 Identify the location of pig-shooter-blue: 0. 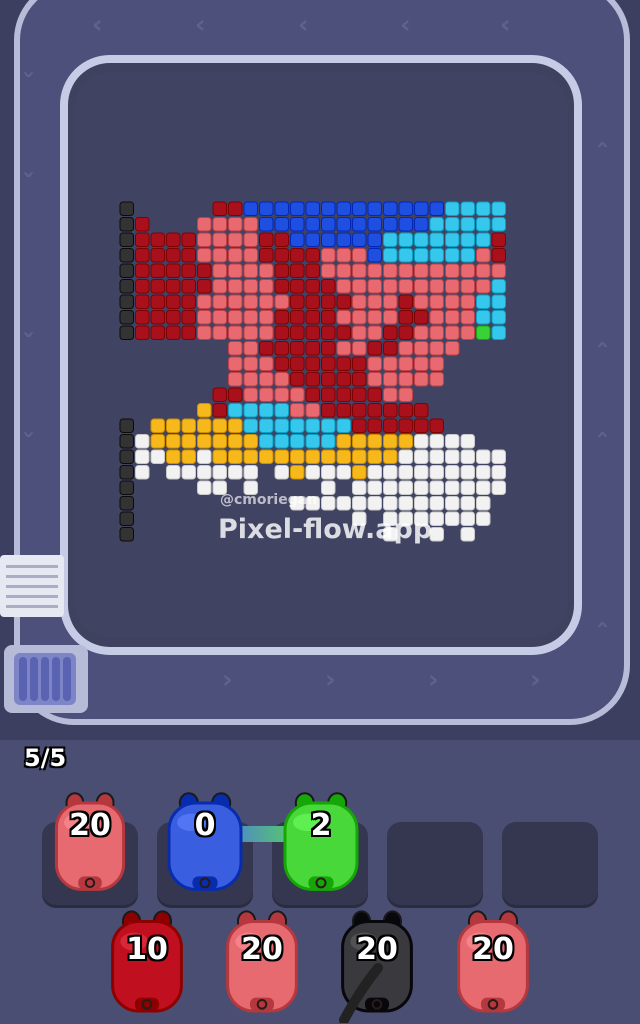
(205, 844).